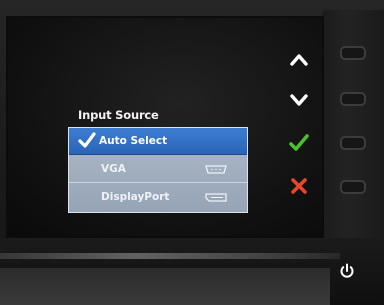 This screenshot has height=305, width=384. I want to click on vga-port-icon, so click(216, 169).